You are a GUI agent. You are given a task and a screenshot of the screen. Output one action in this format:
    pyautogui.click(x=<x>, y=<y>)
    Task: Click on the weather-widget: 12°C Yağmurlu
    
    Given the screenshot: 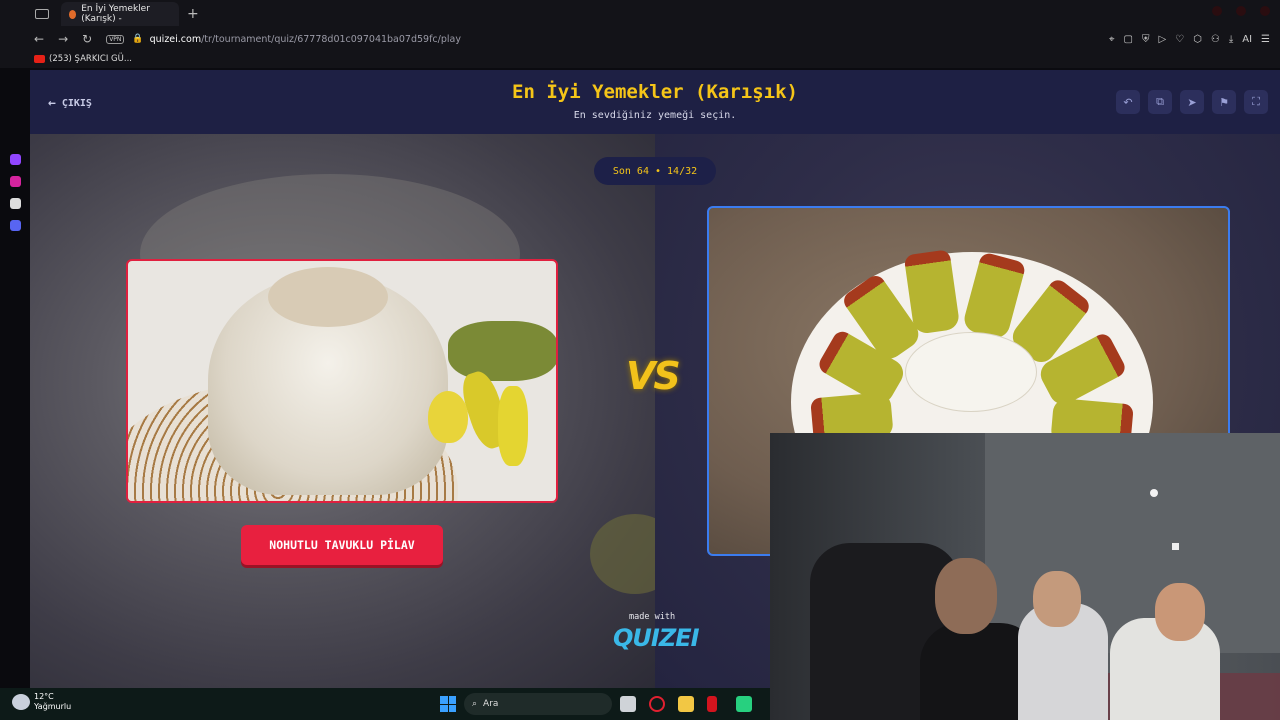 What is the action you would take?
    pyautogui.click(x=52, y=702)
    